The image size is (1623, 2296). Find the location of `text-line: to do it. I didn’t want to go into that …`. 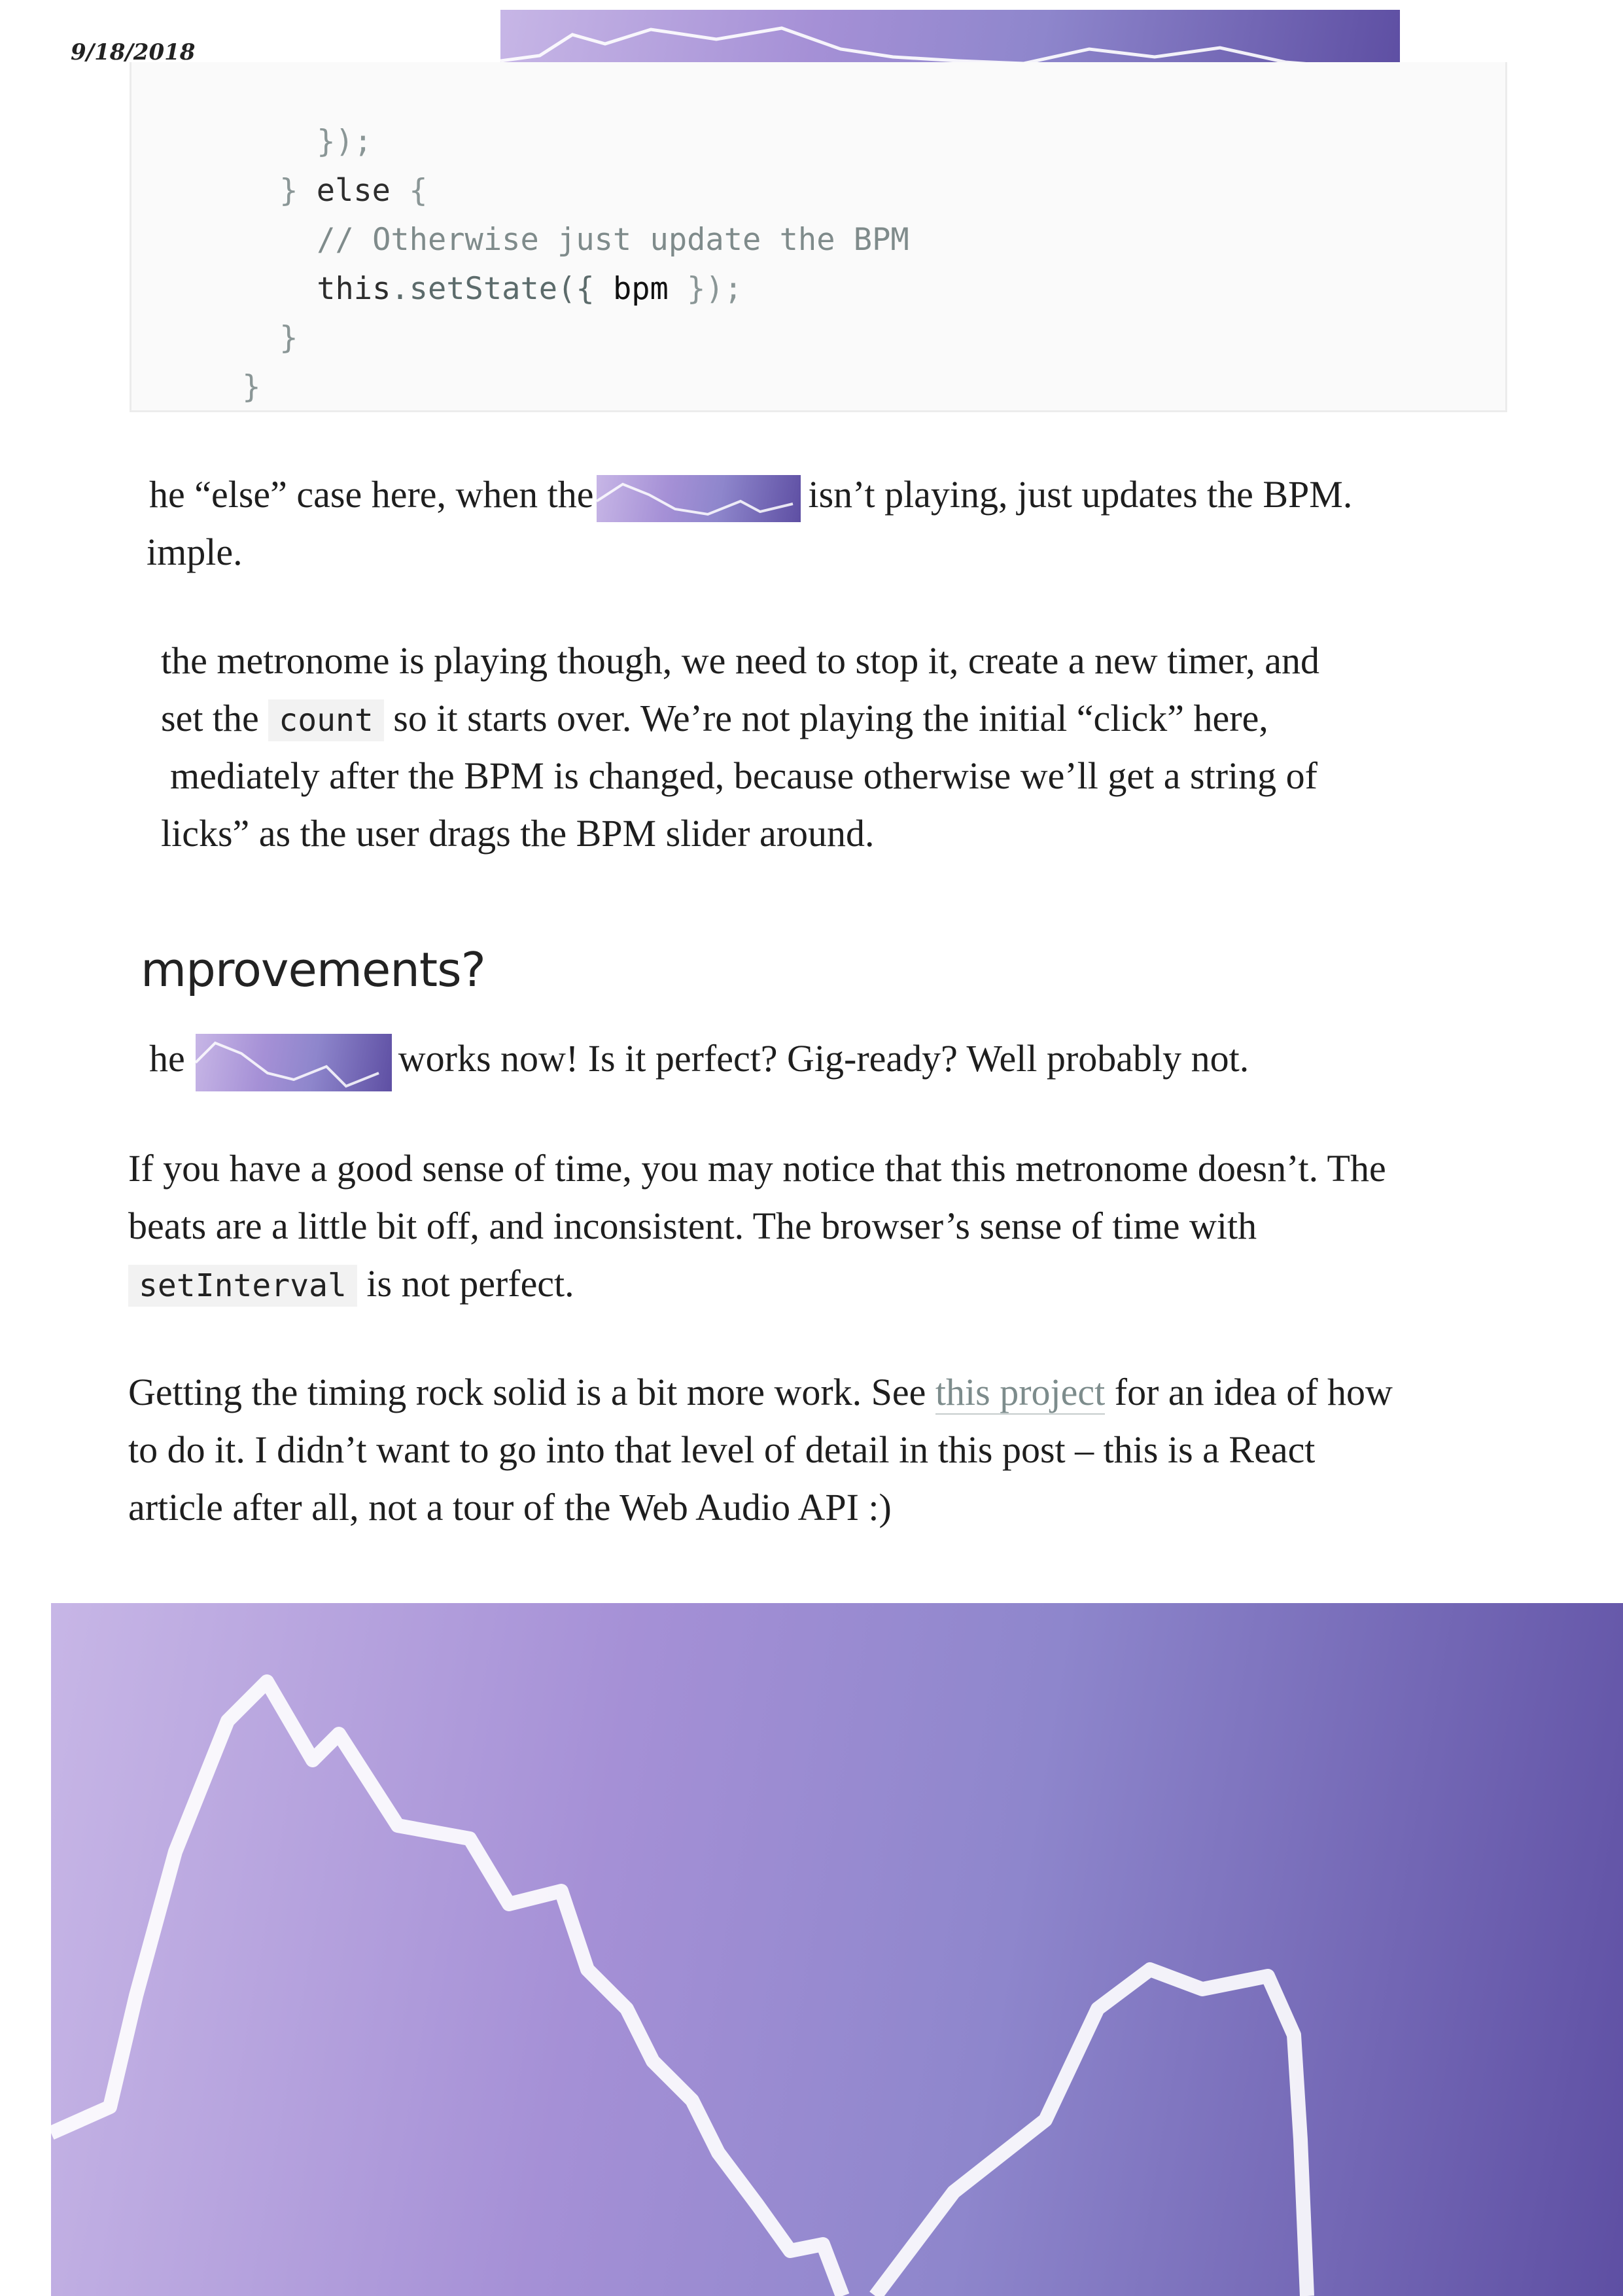

text-line: to do it. I didn’t want to go into that … is located at coordinates (722, 1449).